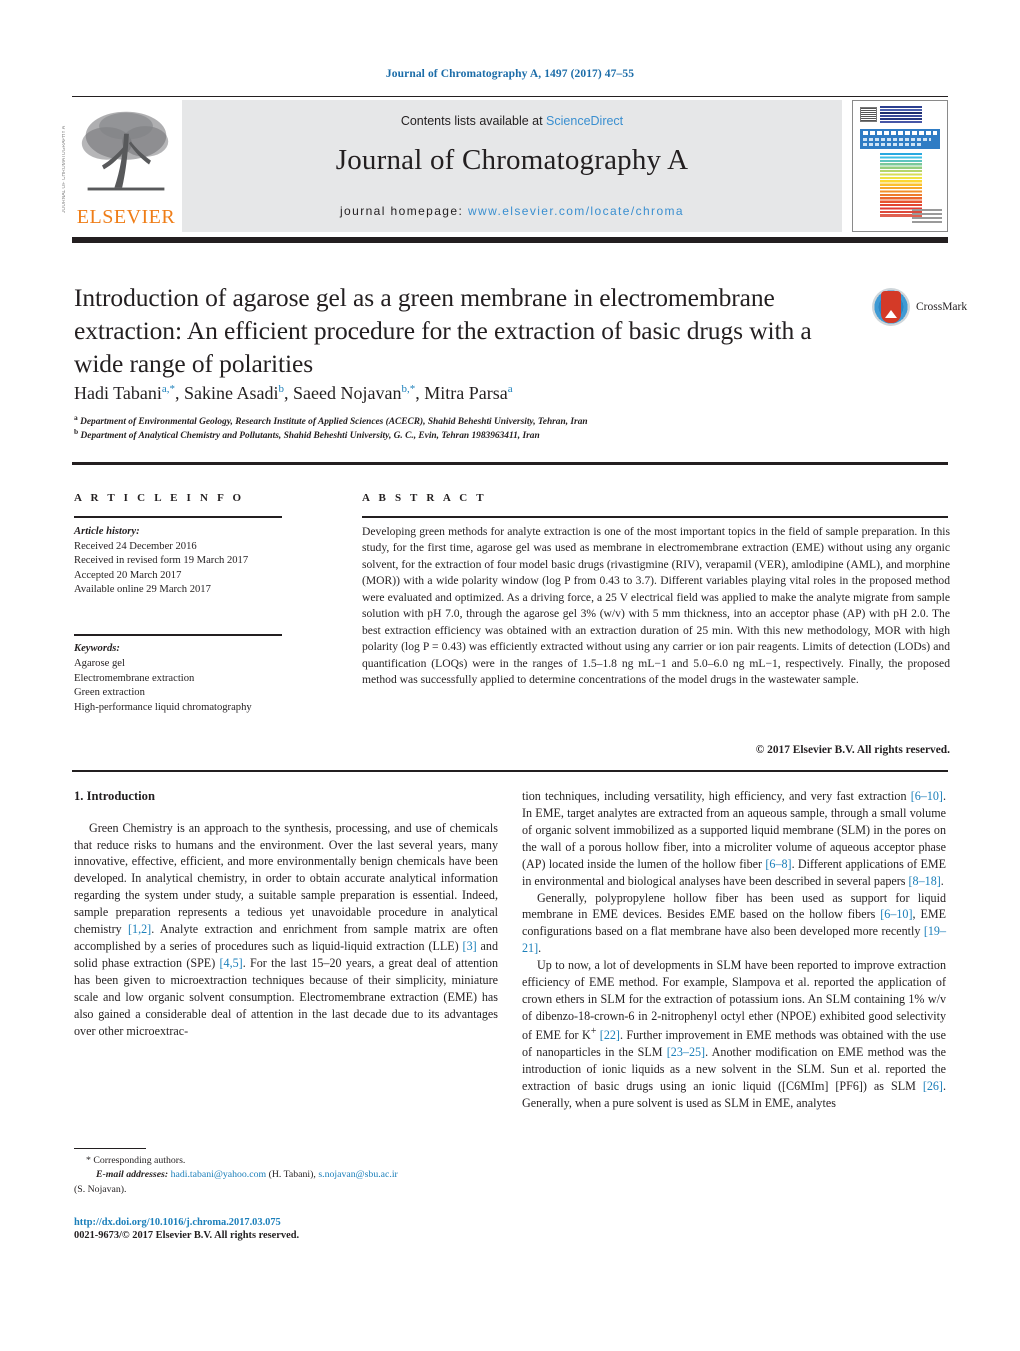  I want to click on crossmark-label: CrossMark, so click(942, 307).